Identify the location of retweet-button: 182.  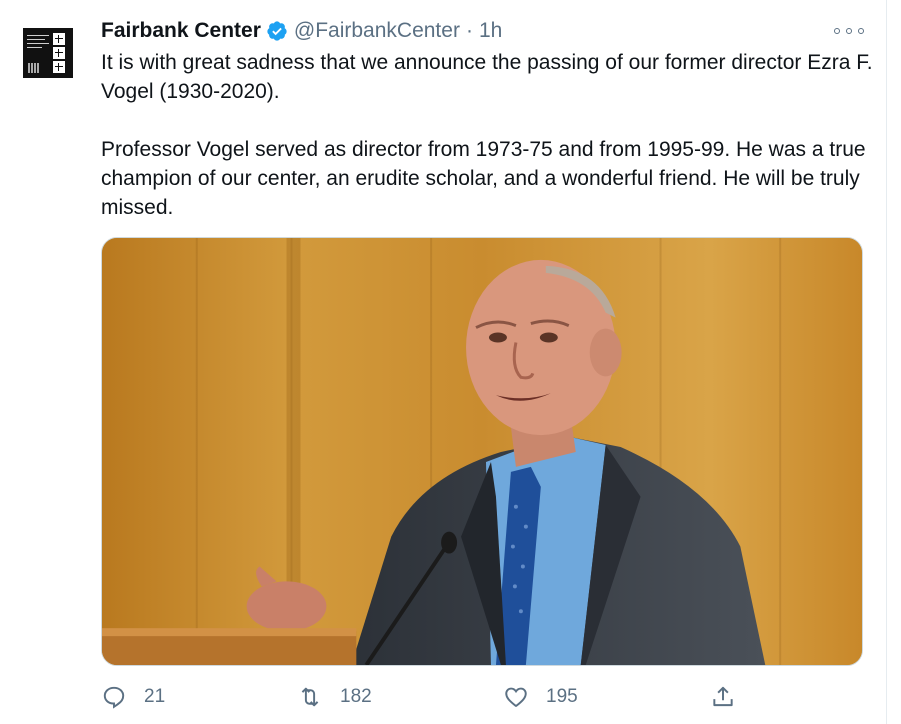
(334, 697).